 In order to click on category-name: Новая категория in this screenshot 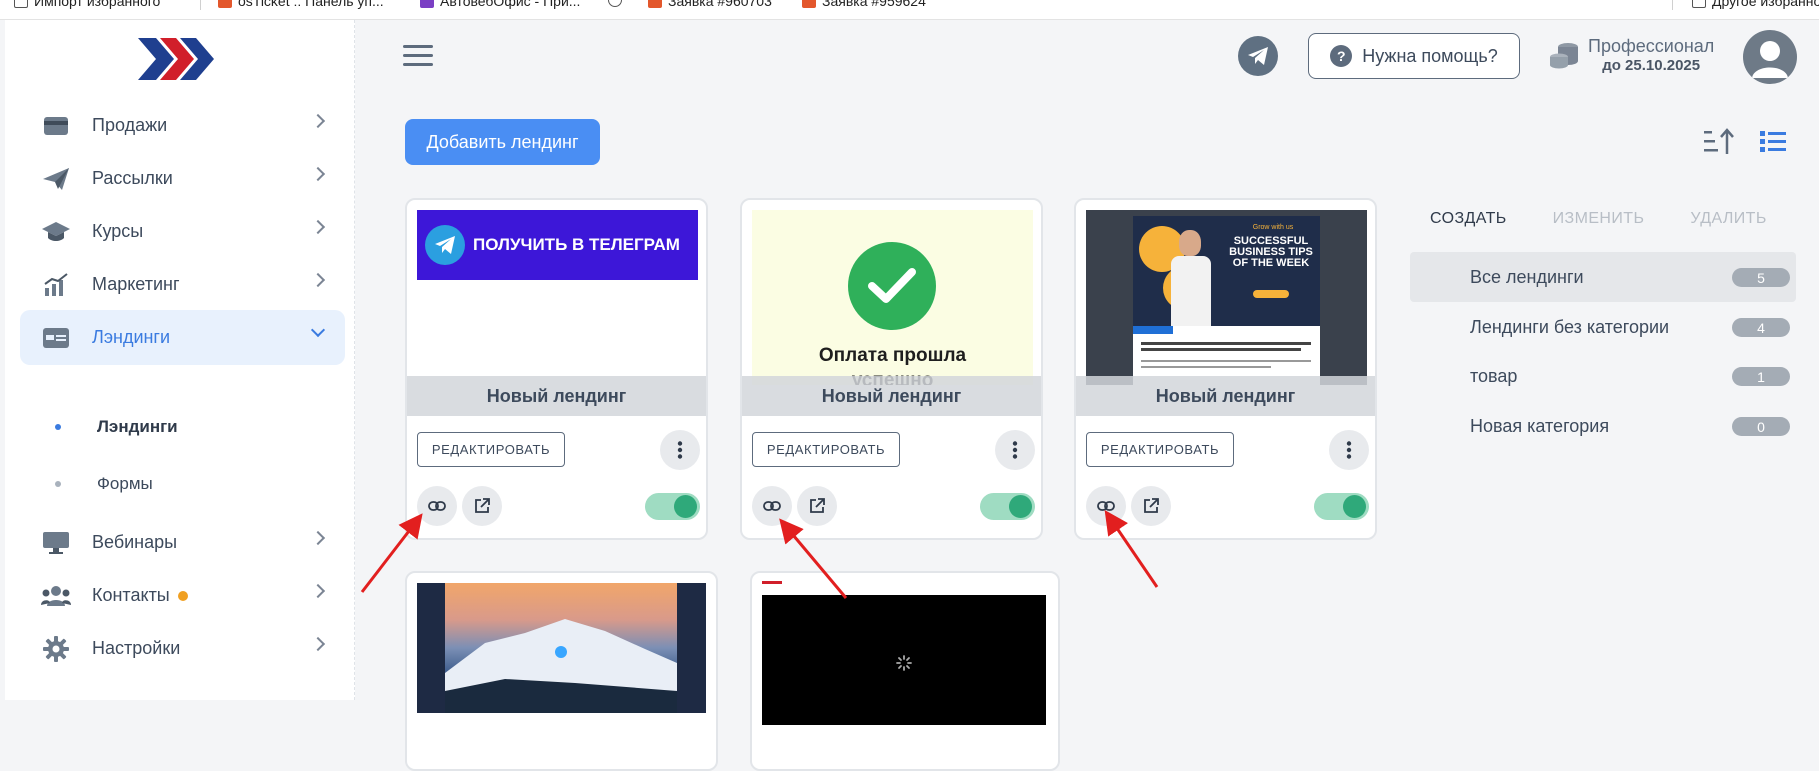, I will do `click(1540, 425)`.